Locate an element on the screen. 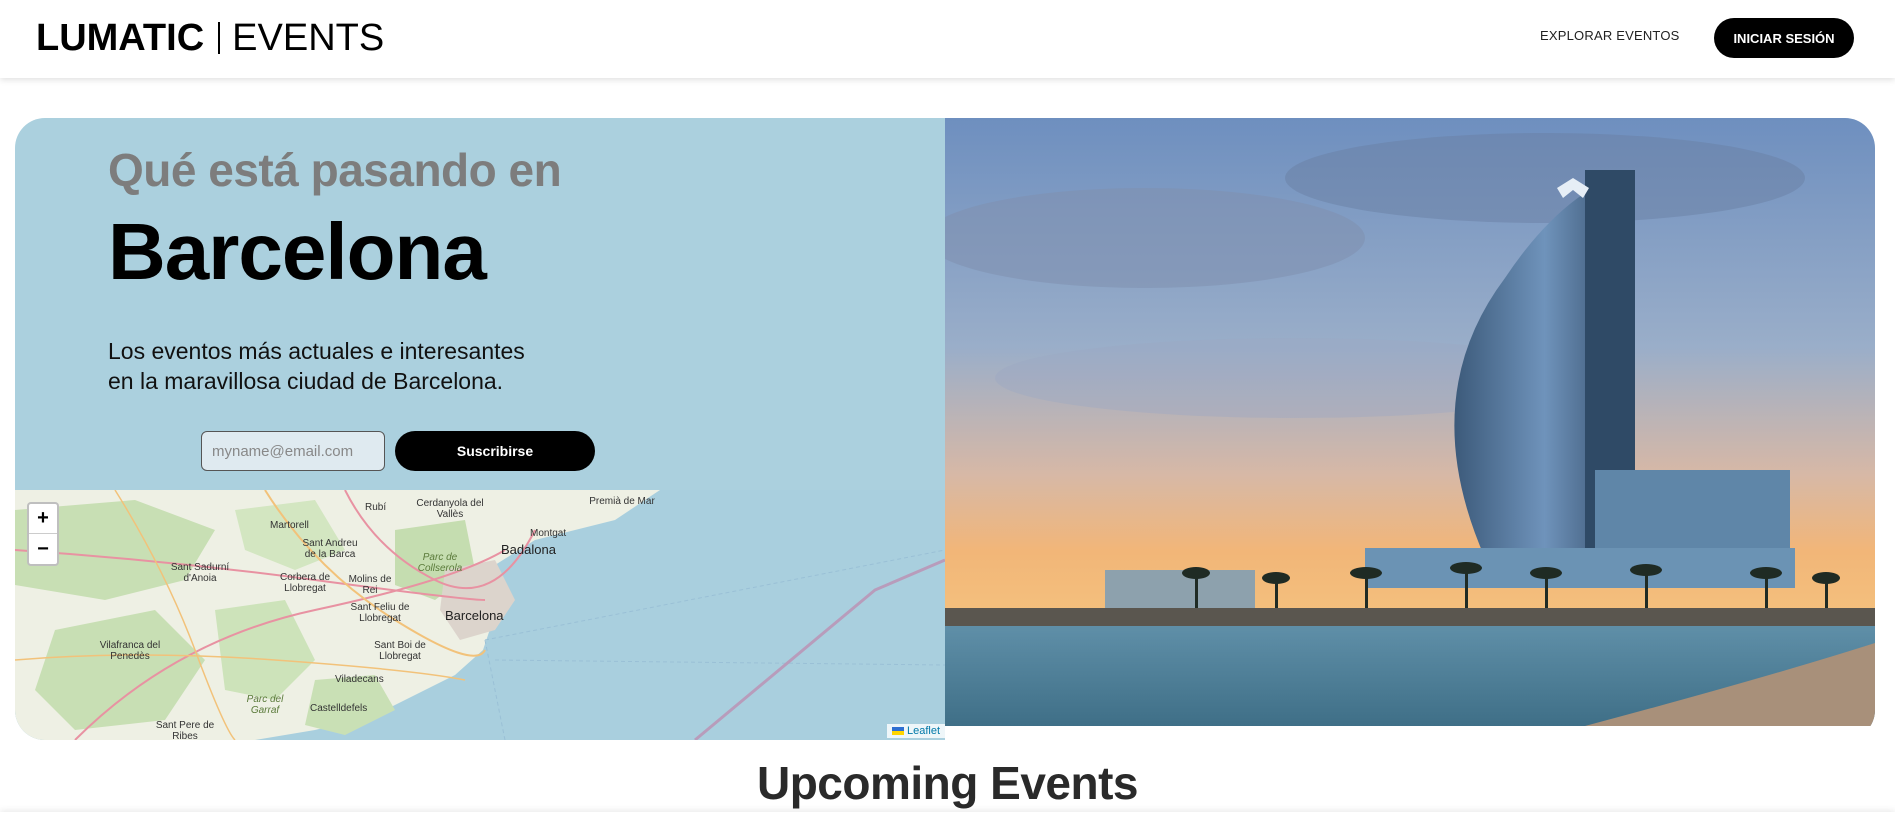  map-label: Rubí is located at coordinates (376, 507).